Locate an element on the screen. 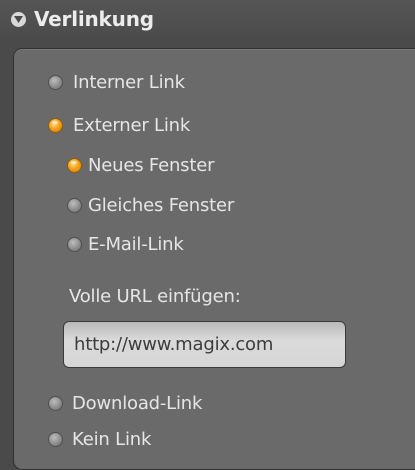 This screenshot has width=415, height=470. radio-label: Download-Link is located at coordinates (137, 403).